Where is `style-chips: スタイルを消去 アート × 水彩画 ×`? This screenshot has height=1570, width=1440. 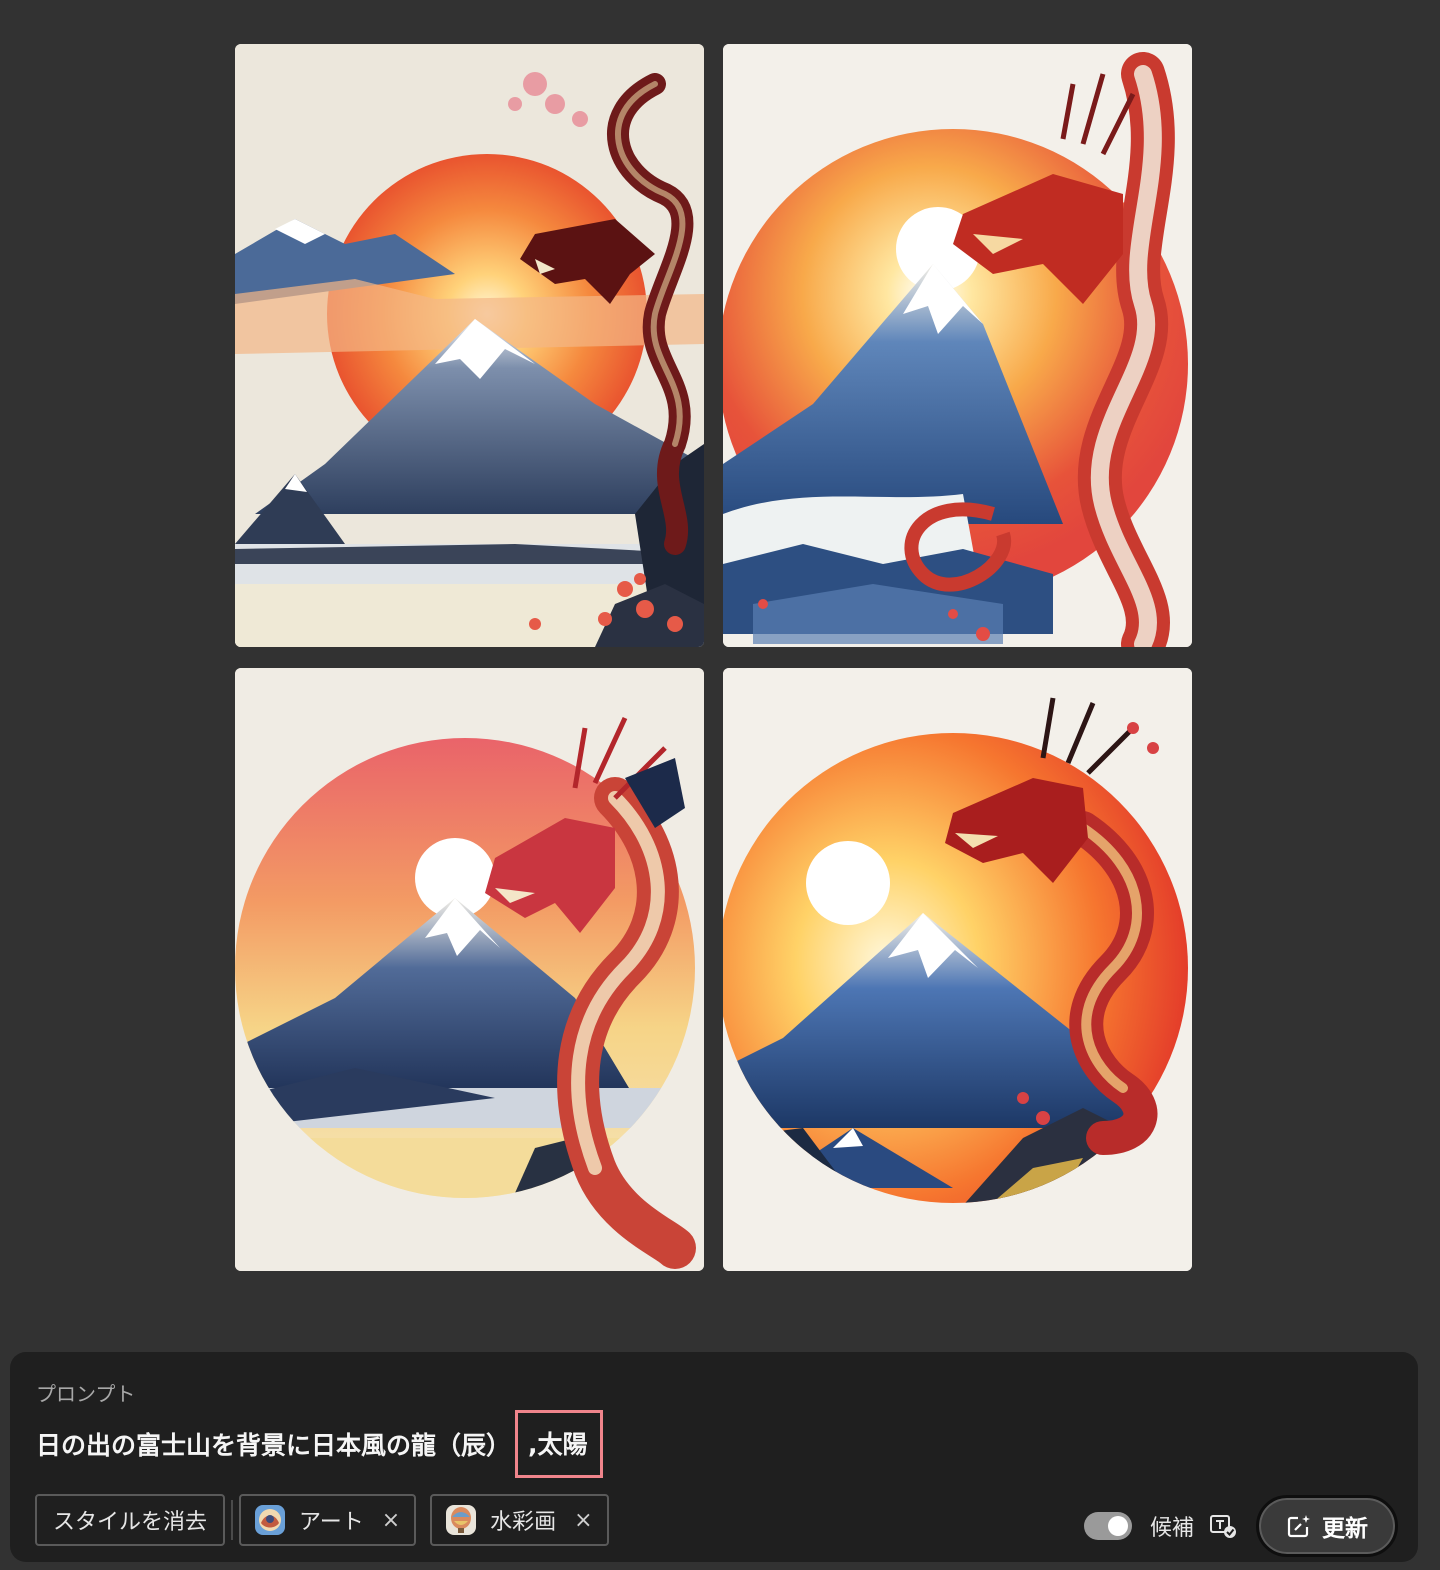
style-chips: スタイルを消去 アート × 水彩画 × is located at coordinates (322, 1520).